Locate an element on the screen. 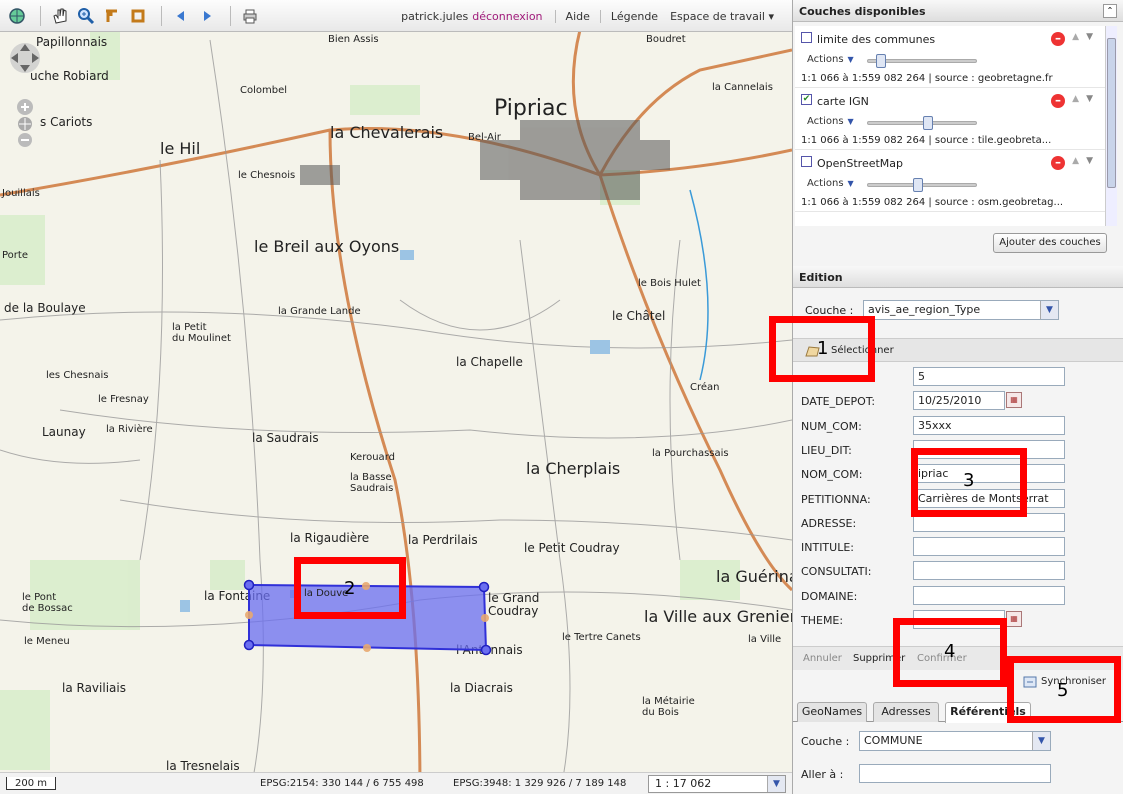 The image size is (1123, 794). field-input: 5 is located at coordinates (989, 376).